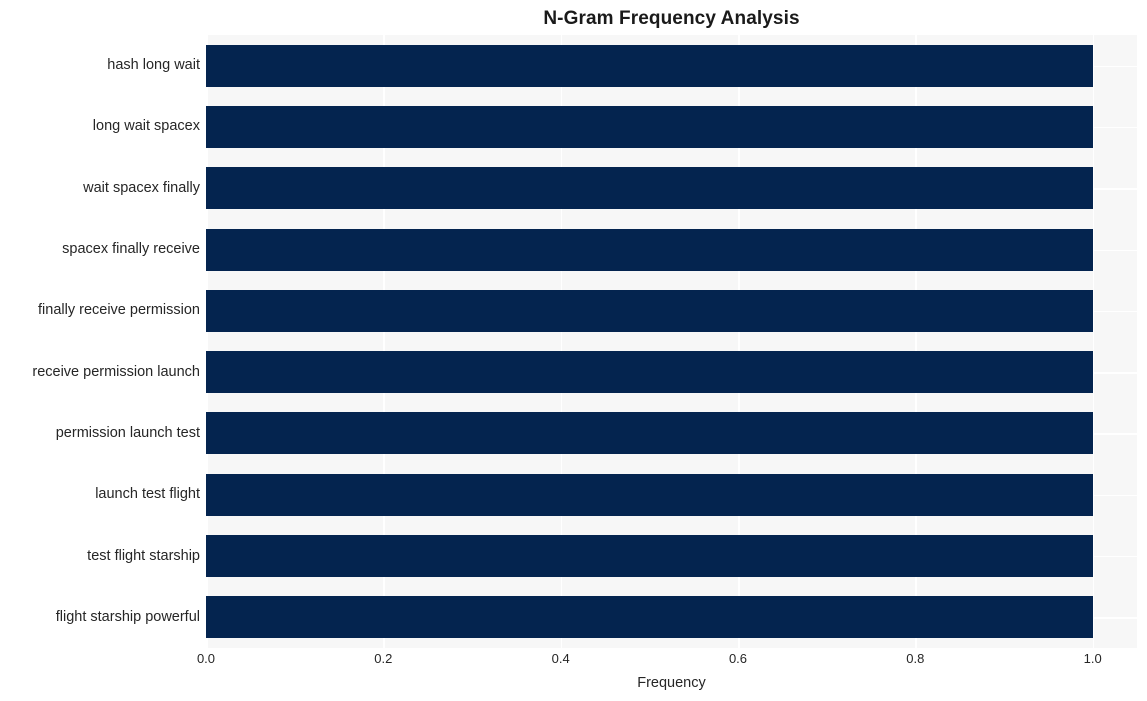  What do you see at coordinates (671, 683) in the screenshot?
I see `x-axis-label: Frequency` at bounding box center [671, 683].